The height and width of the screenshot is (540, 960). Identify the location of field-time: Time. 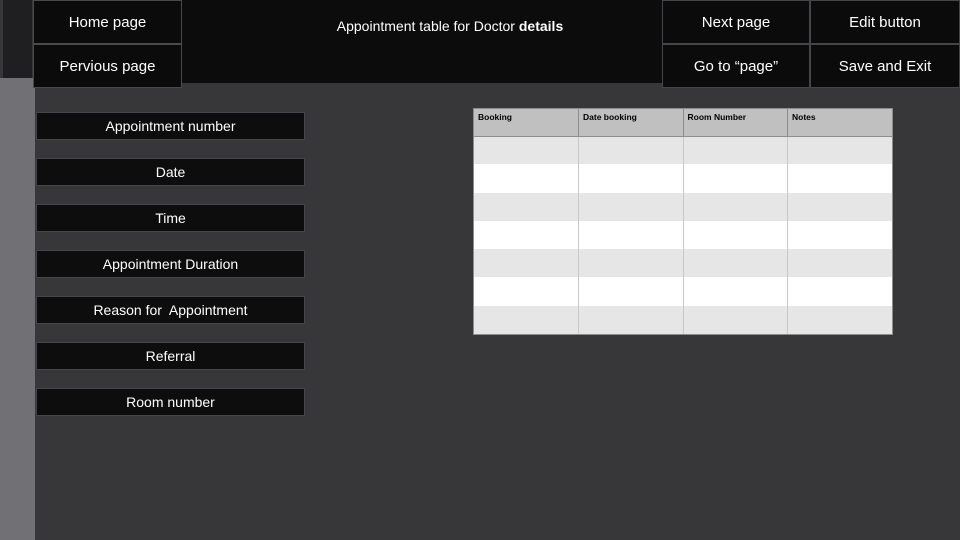
(170, 218).